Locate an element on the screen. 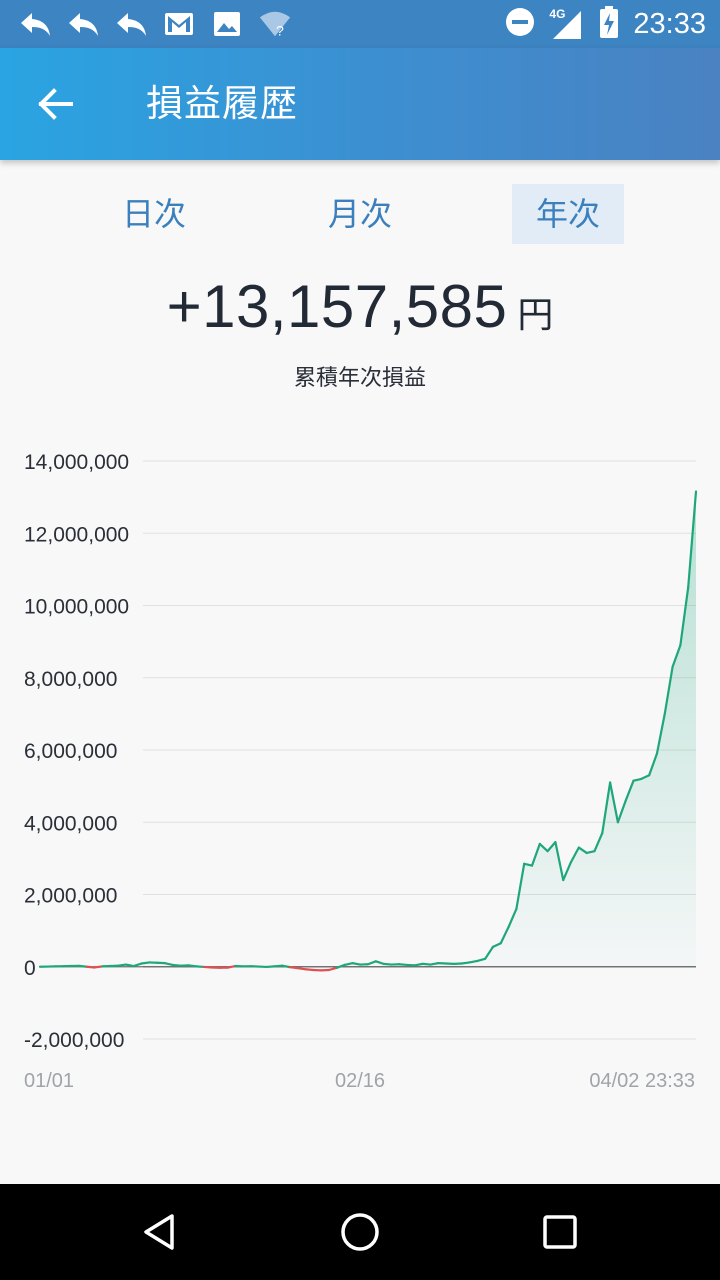  notification-icons: ? is located at coordinates (155, 24).